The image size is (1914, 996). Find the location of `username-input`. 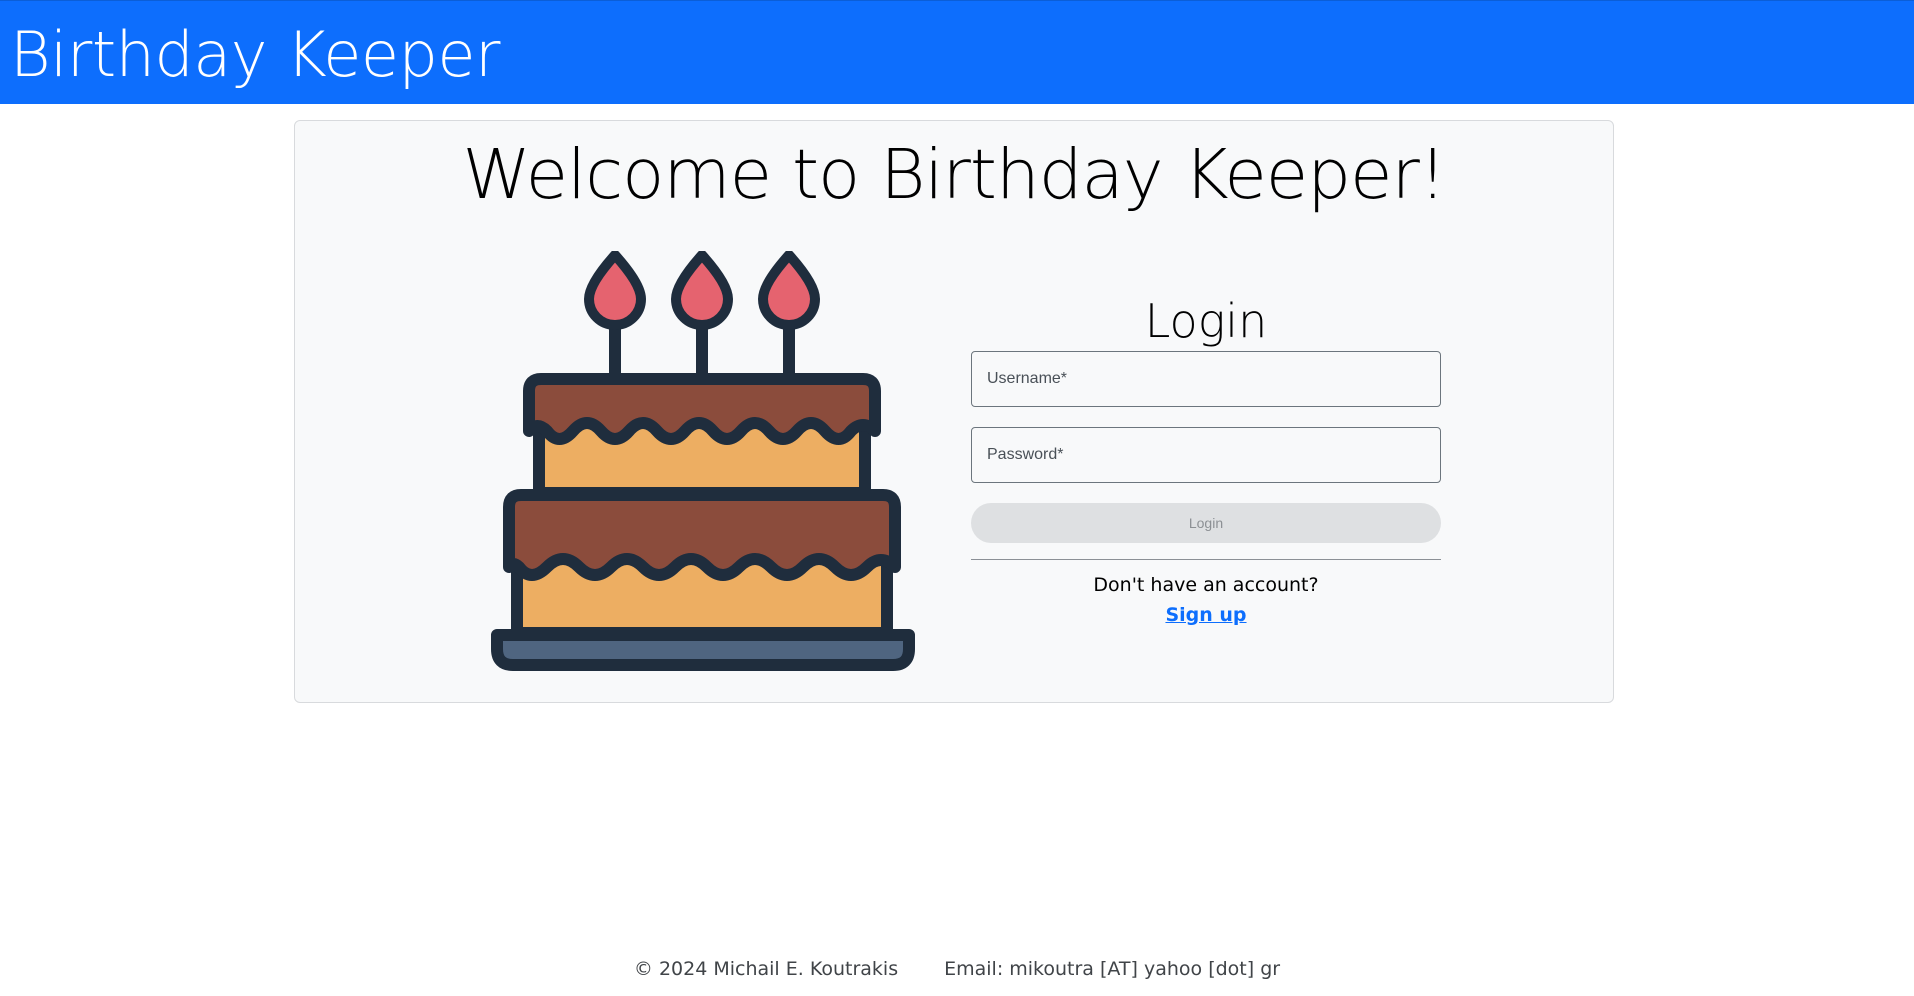

username-input is located at coordinates (1206, 379).